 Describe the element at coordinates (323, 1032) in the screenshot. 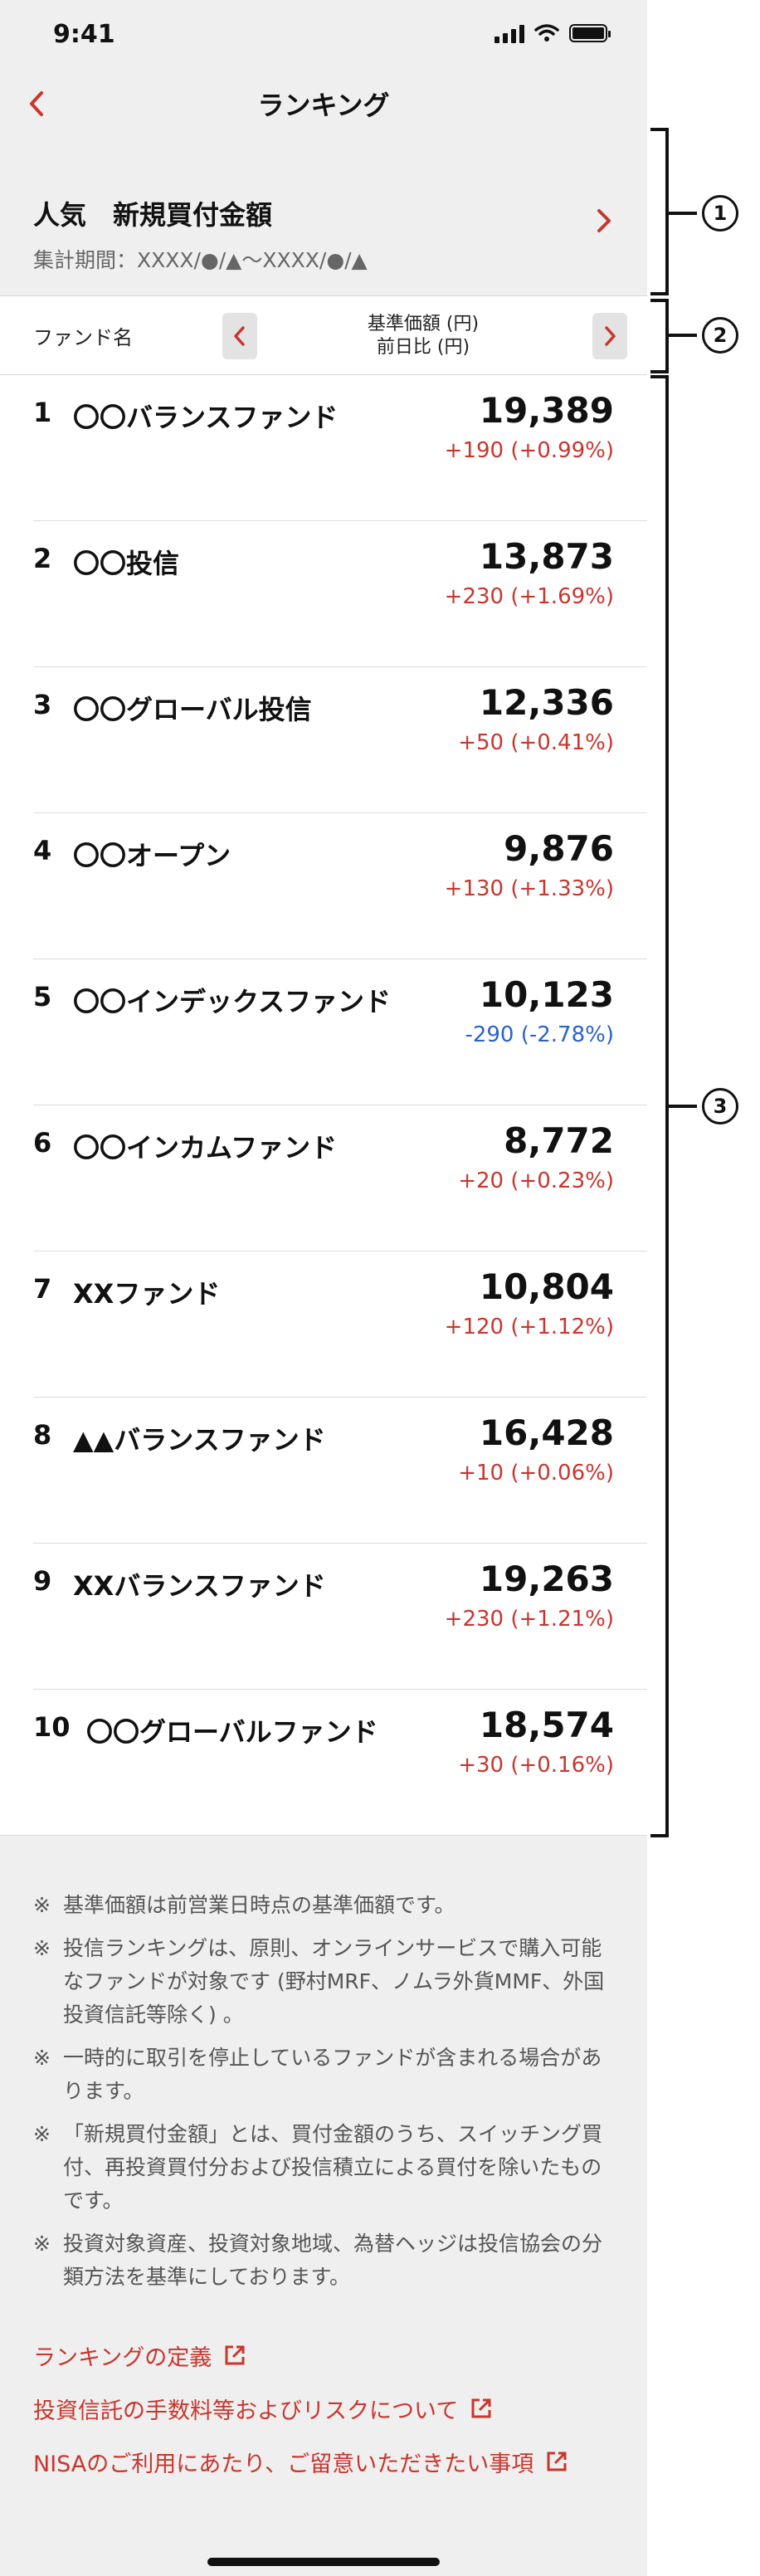

I see `list-item: 5 〇〇インデックスファンド 10,123 -290 (-2.78%)` at that location.